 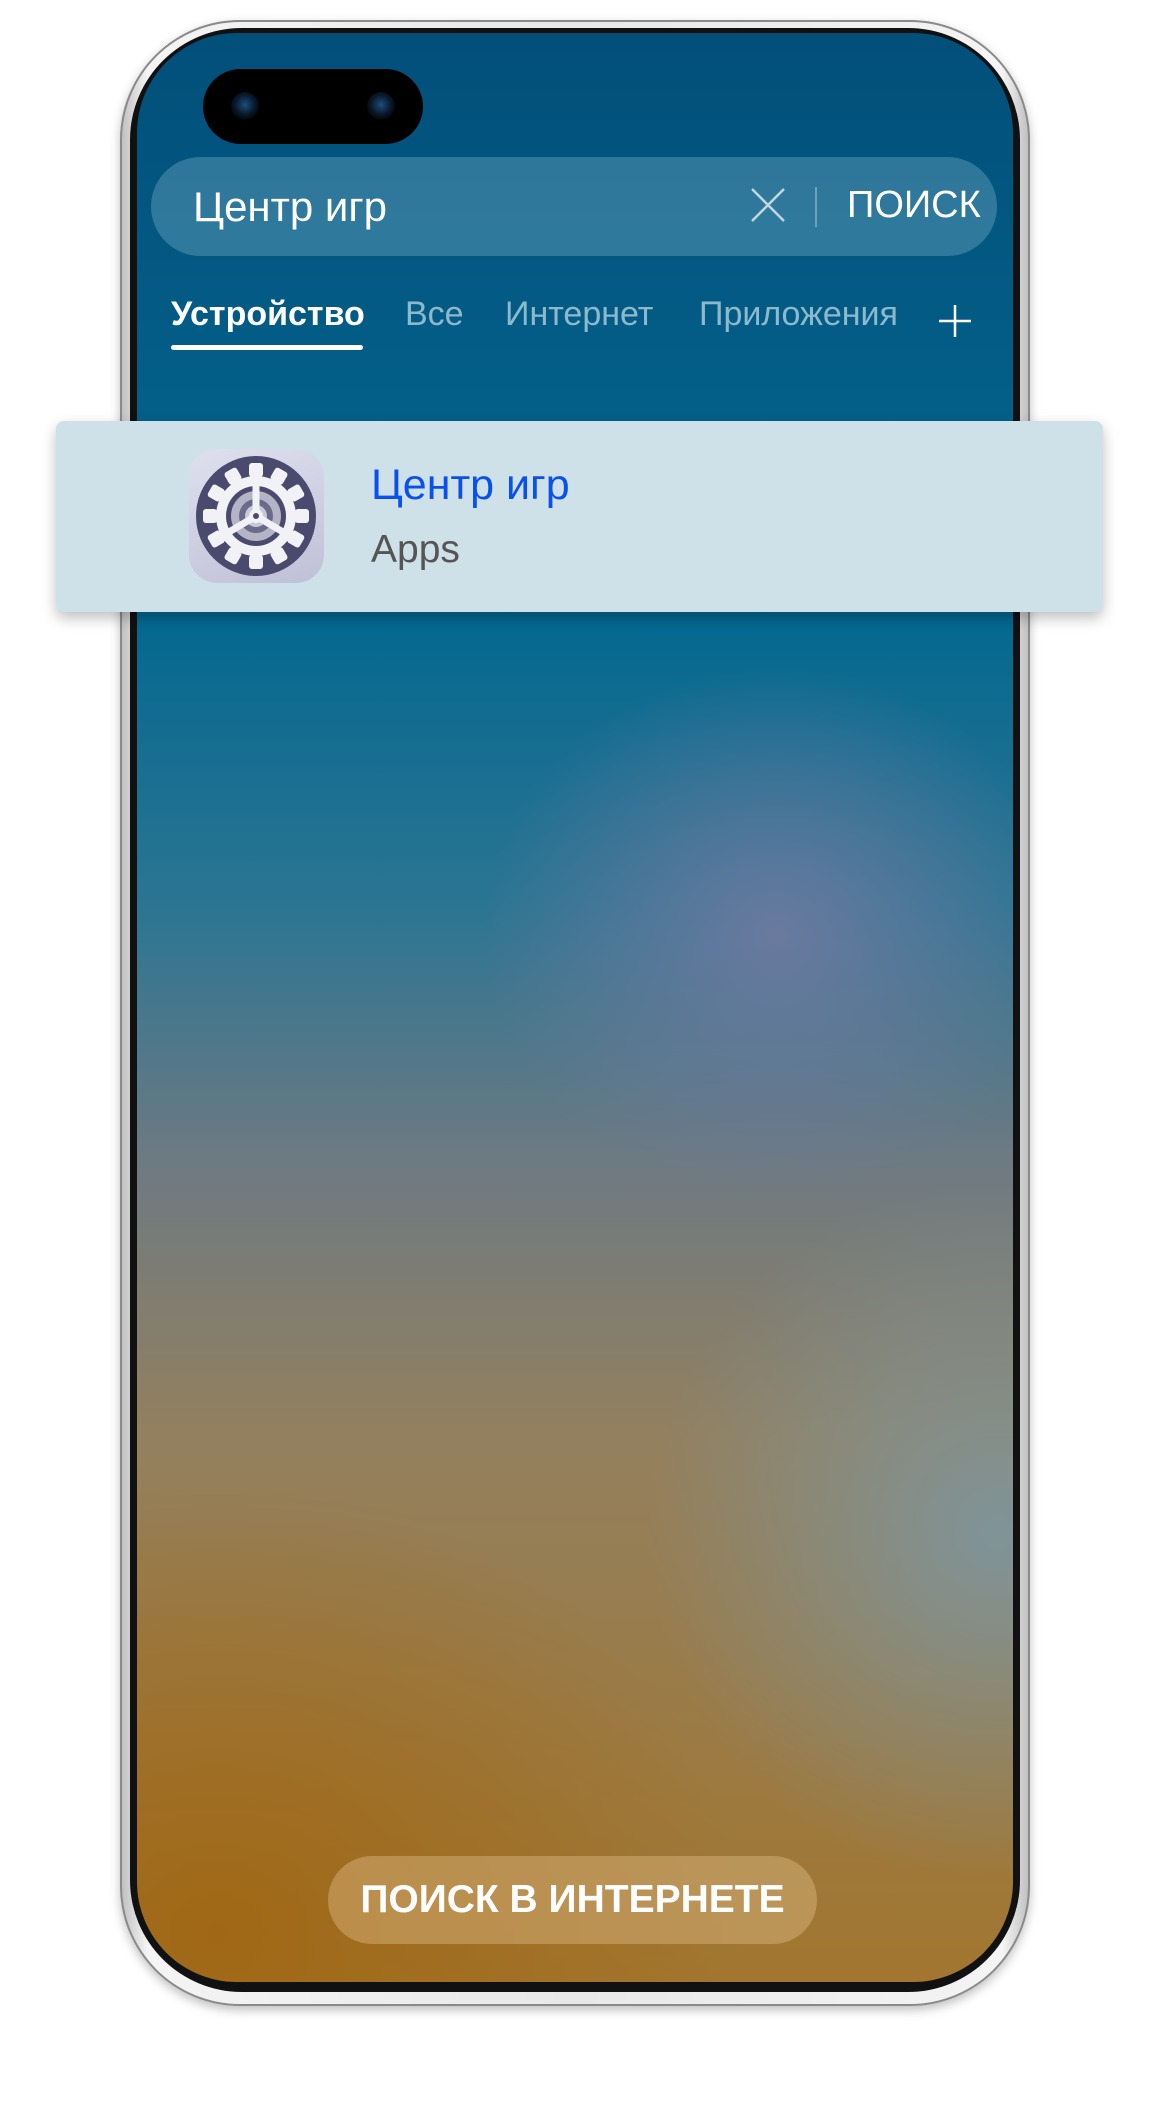 What do you see at coordinates (768, 205) in the screenshot?
I see `clear-icon` at bounding box center [768, 205].